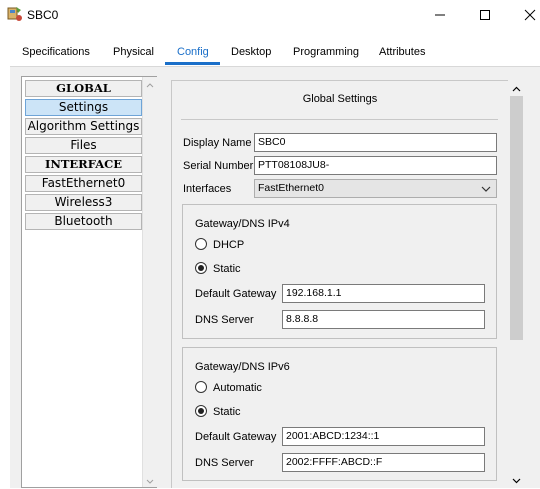 The image size is (540, 489). Describe the element at coordinates (83, 164) in the screenshot. I see `sidebar-header-interface: INTERFACE` at that location.